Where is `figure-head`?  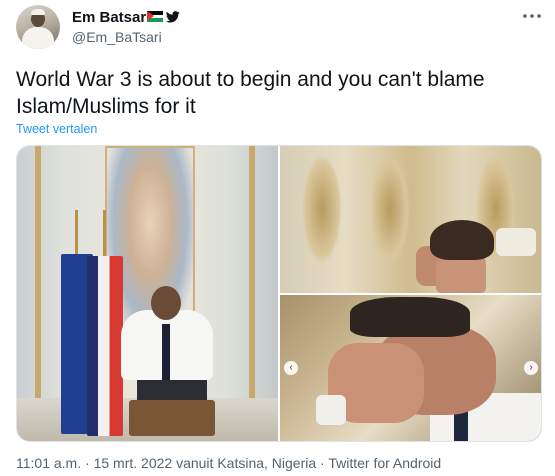 figure-head is located at coordinates (166, 303).